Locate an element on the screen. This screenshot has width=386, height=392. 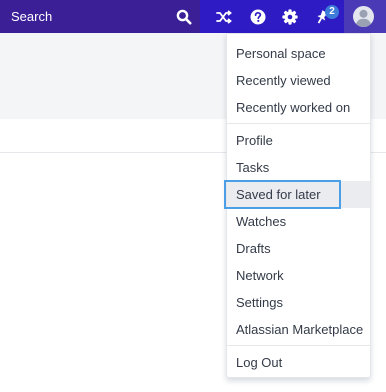
search-icon is located at coordinates (184, 17).